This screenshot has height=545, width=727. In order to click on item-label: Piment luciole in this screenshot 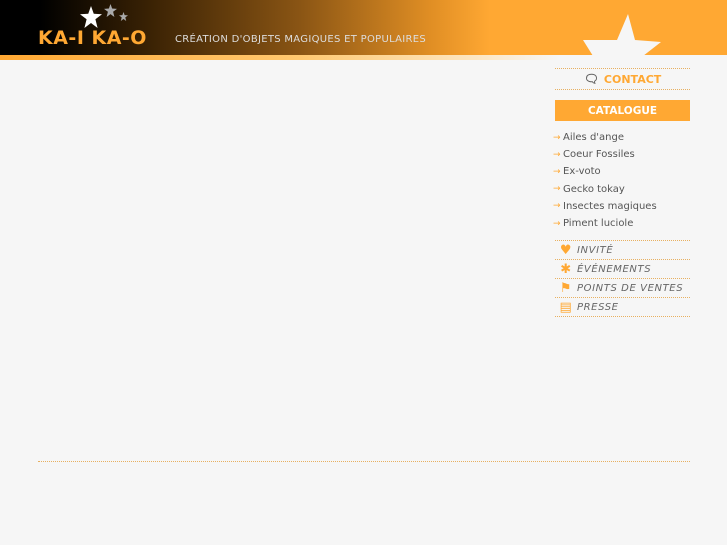, I will do `click(598, 224)`.